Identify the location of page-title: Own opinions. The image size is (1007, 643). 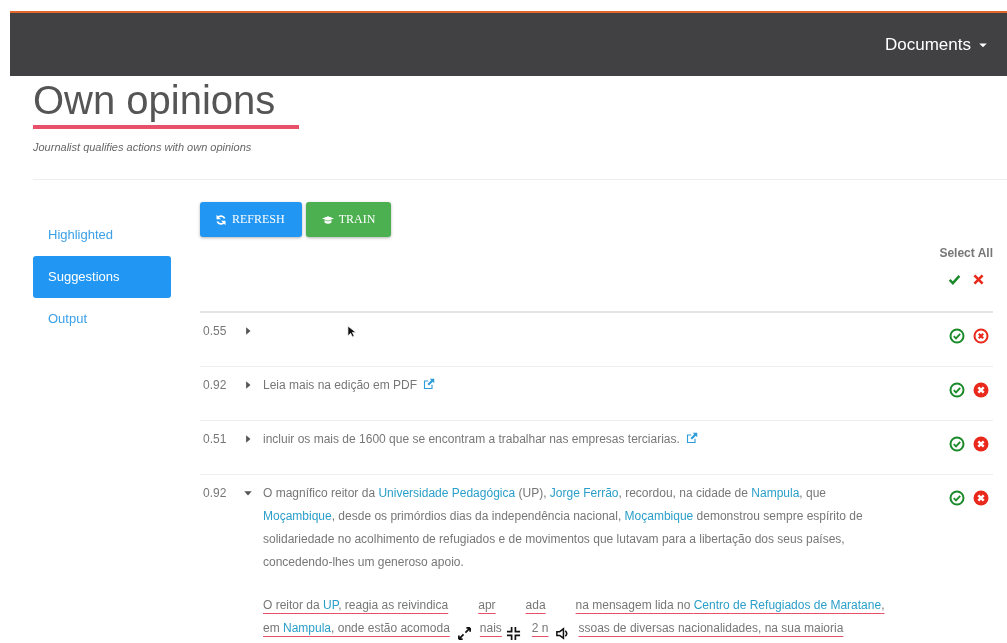
(154, 99).